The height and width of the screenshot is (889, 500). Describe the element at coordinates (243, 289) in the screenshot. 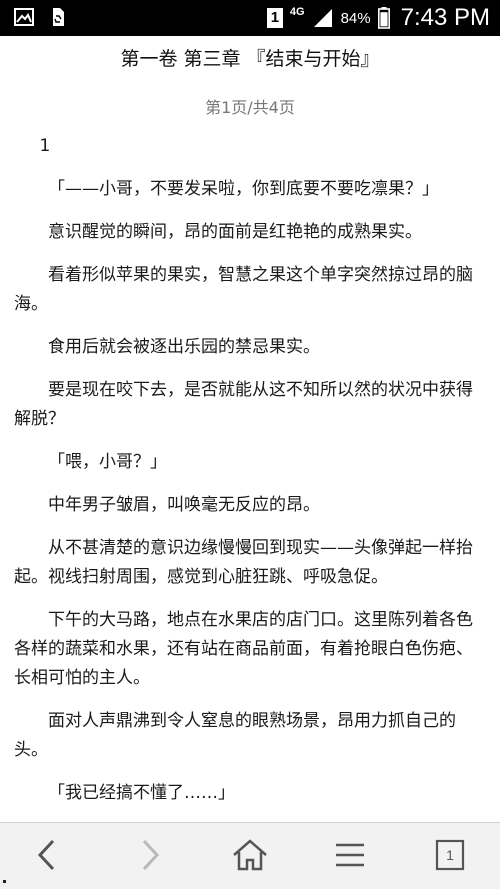

I see `paragraph: 看着形似苹果的果实，智慧之果这个单字突然掠过昂的脑海。` at that location.